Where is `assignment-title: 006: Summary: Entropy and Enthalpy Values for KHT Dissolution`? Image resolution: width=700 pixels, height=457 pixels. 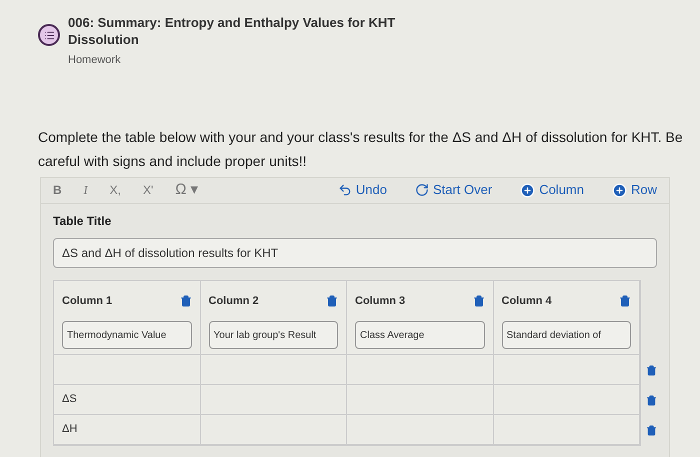 assignment-title: 006: Summary: Entropy and Enthalpy Values for KHT Dissolution is located at coordinates (232, 31).